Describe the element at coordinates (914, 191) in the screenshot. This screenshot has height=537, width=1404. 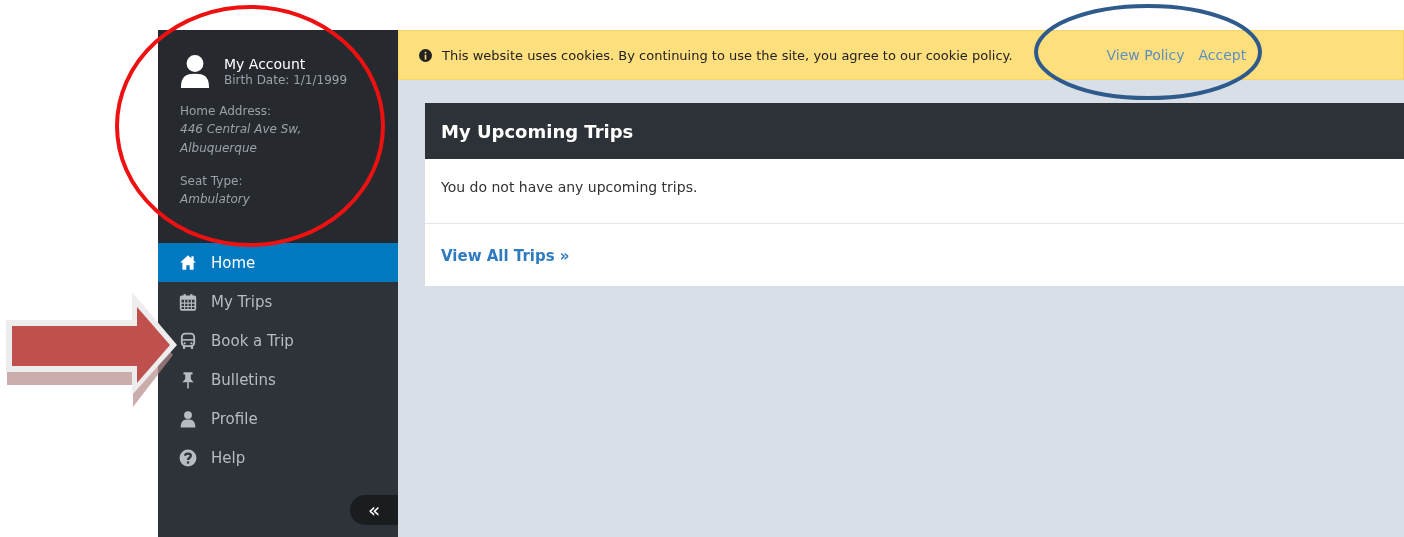
I see `empty-message: You do not have any upcoming trips.` at that location.